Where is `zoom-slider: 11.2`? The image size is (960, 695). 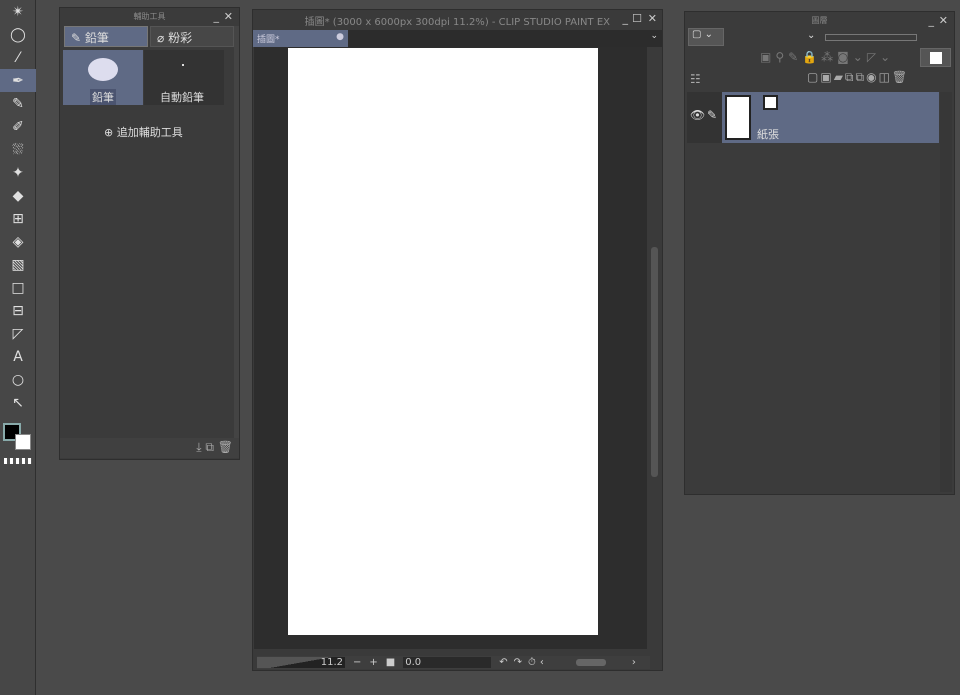
zoom-slider: 11.2 is located at coordinates (301, 662).